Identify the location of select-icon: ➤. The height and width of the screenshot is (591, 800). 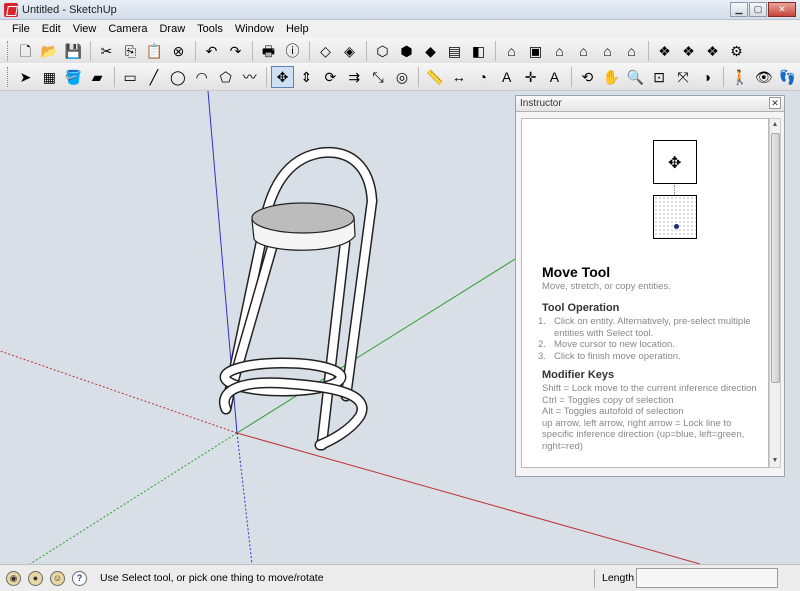
(25, 77).